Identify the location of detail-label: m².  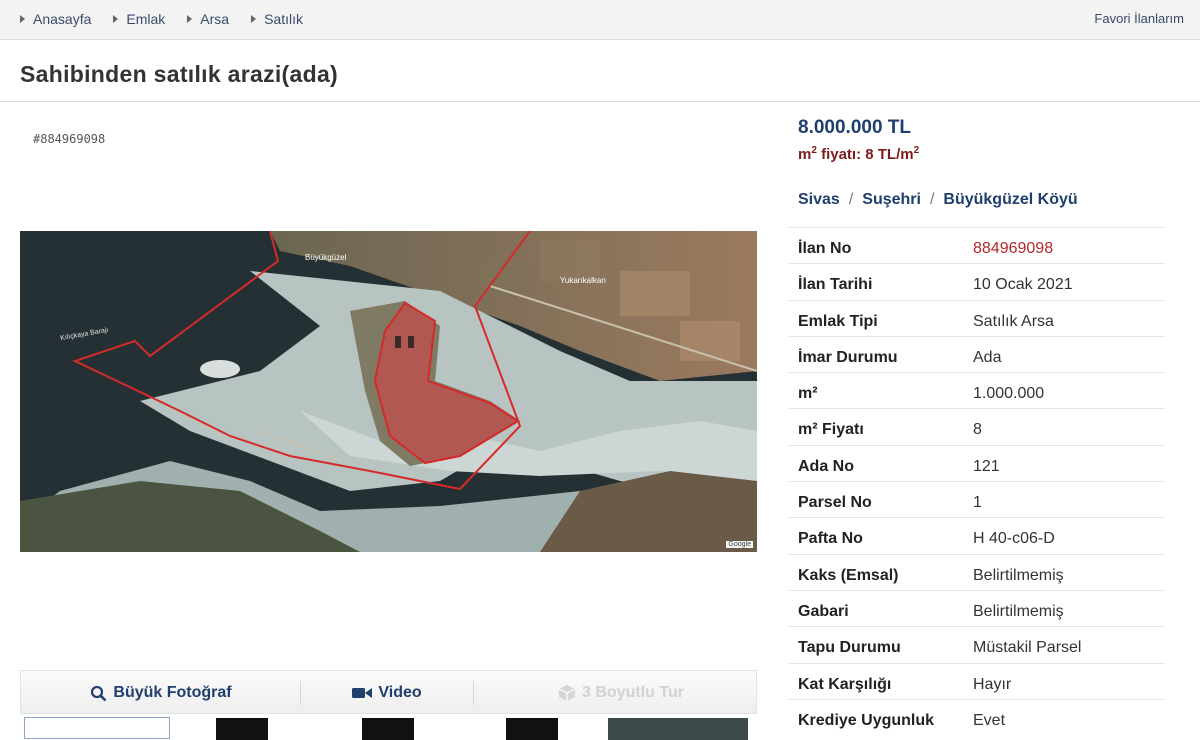
(808, 394).